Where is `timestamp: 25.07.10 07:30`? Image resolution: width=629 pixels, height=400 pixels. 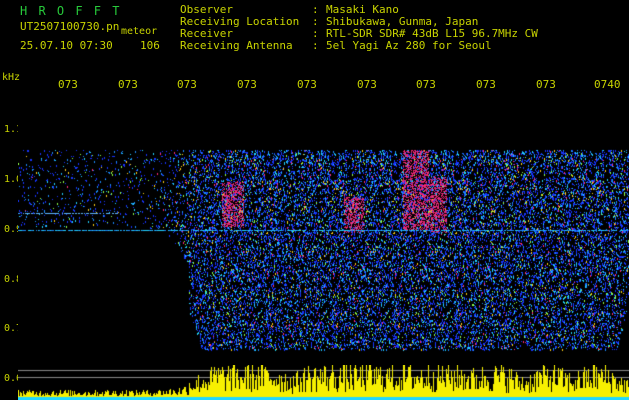
timestamp: 25.07.10 07:30 is located at coordinates (66, 45).